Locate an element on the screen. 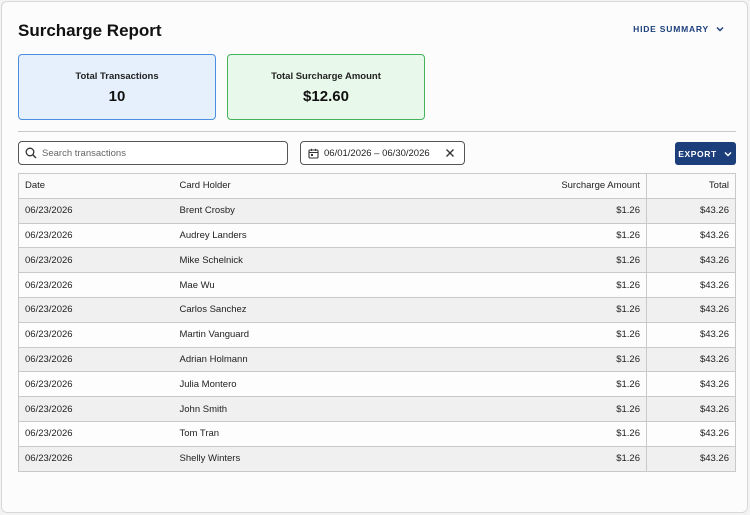  total-surcharge-card: Total Surcharge Amount $12.60 is located at coordinates (326, 87).